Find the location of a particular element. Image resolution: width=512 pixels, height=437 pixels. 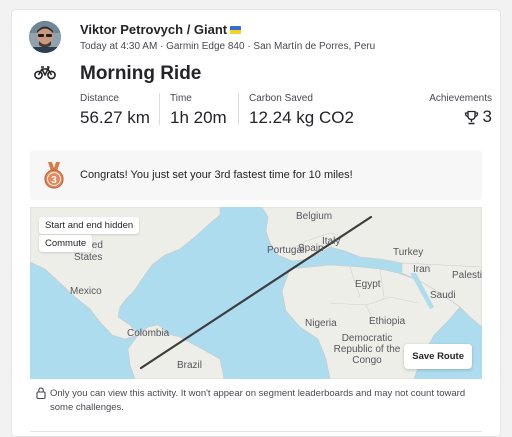

map-label-ethiopia: Ethiopia is located at coordinates (387, 321).